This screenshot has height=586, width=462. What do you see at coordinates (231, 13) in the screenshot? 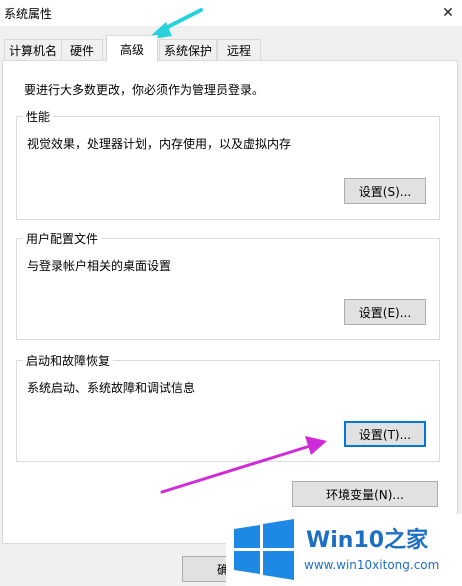
I see `title-bar: 系统属性 ✕` at bounding box center [231, 13].